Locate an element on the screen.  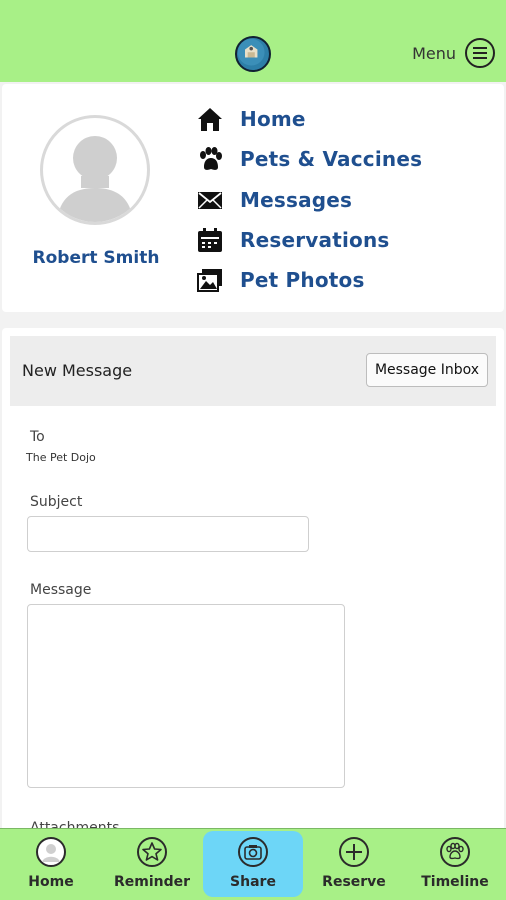
plus-icon is located at coordinates (354, 852).